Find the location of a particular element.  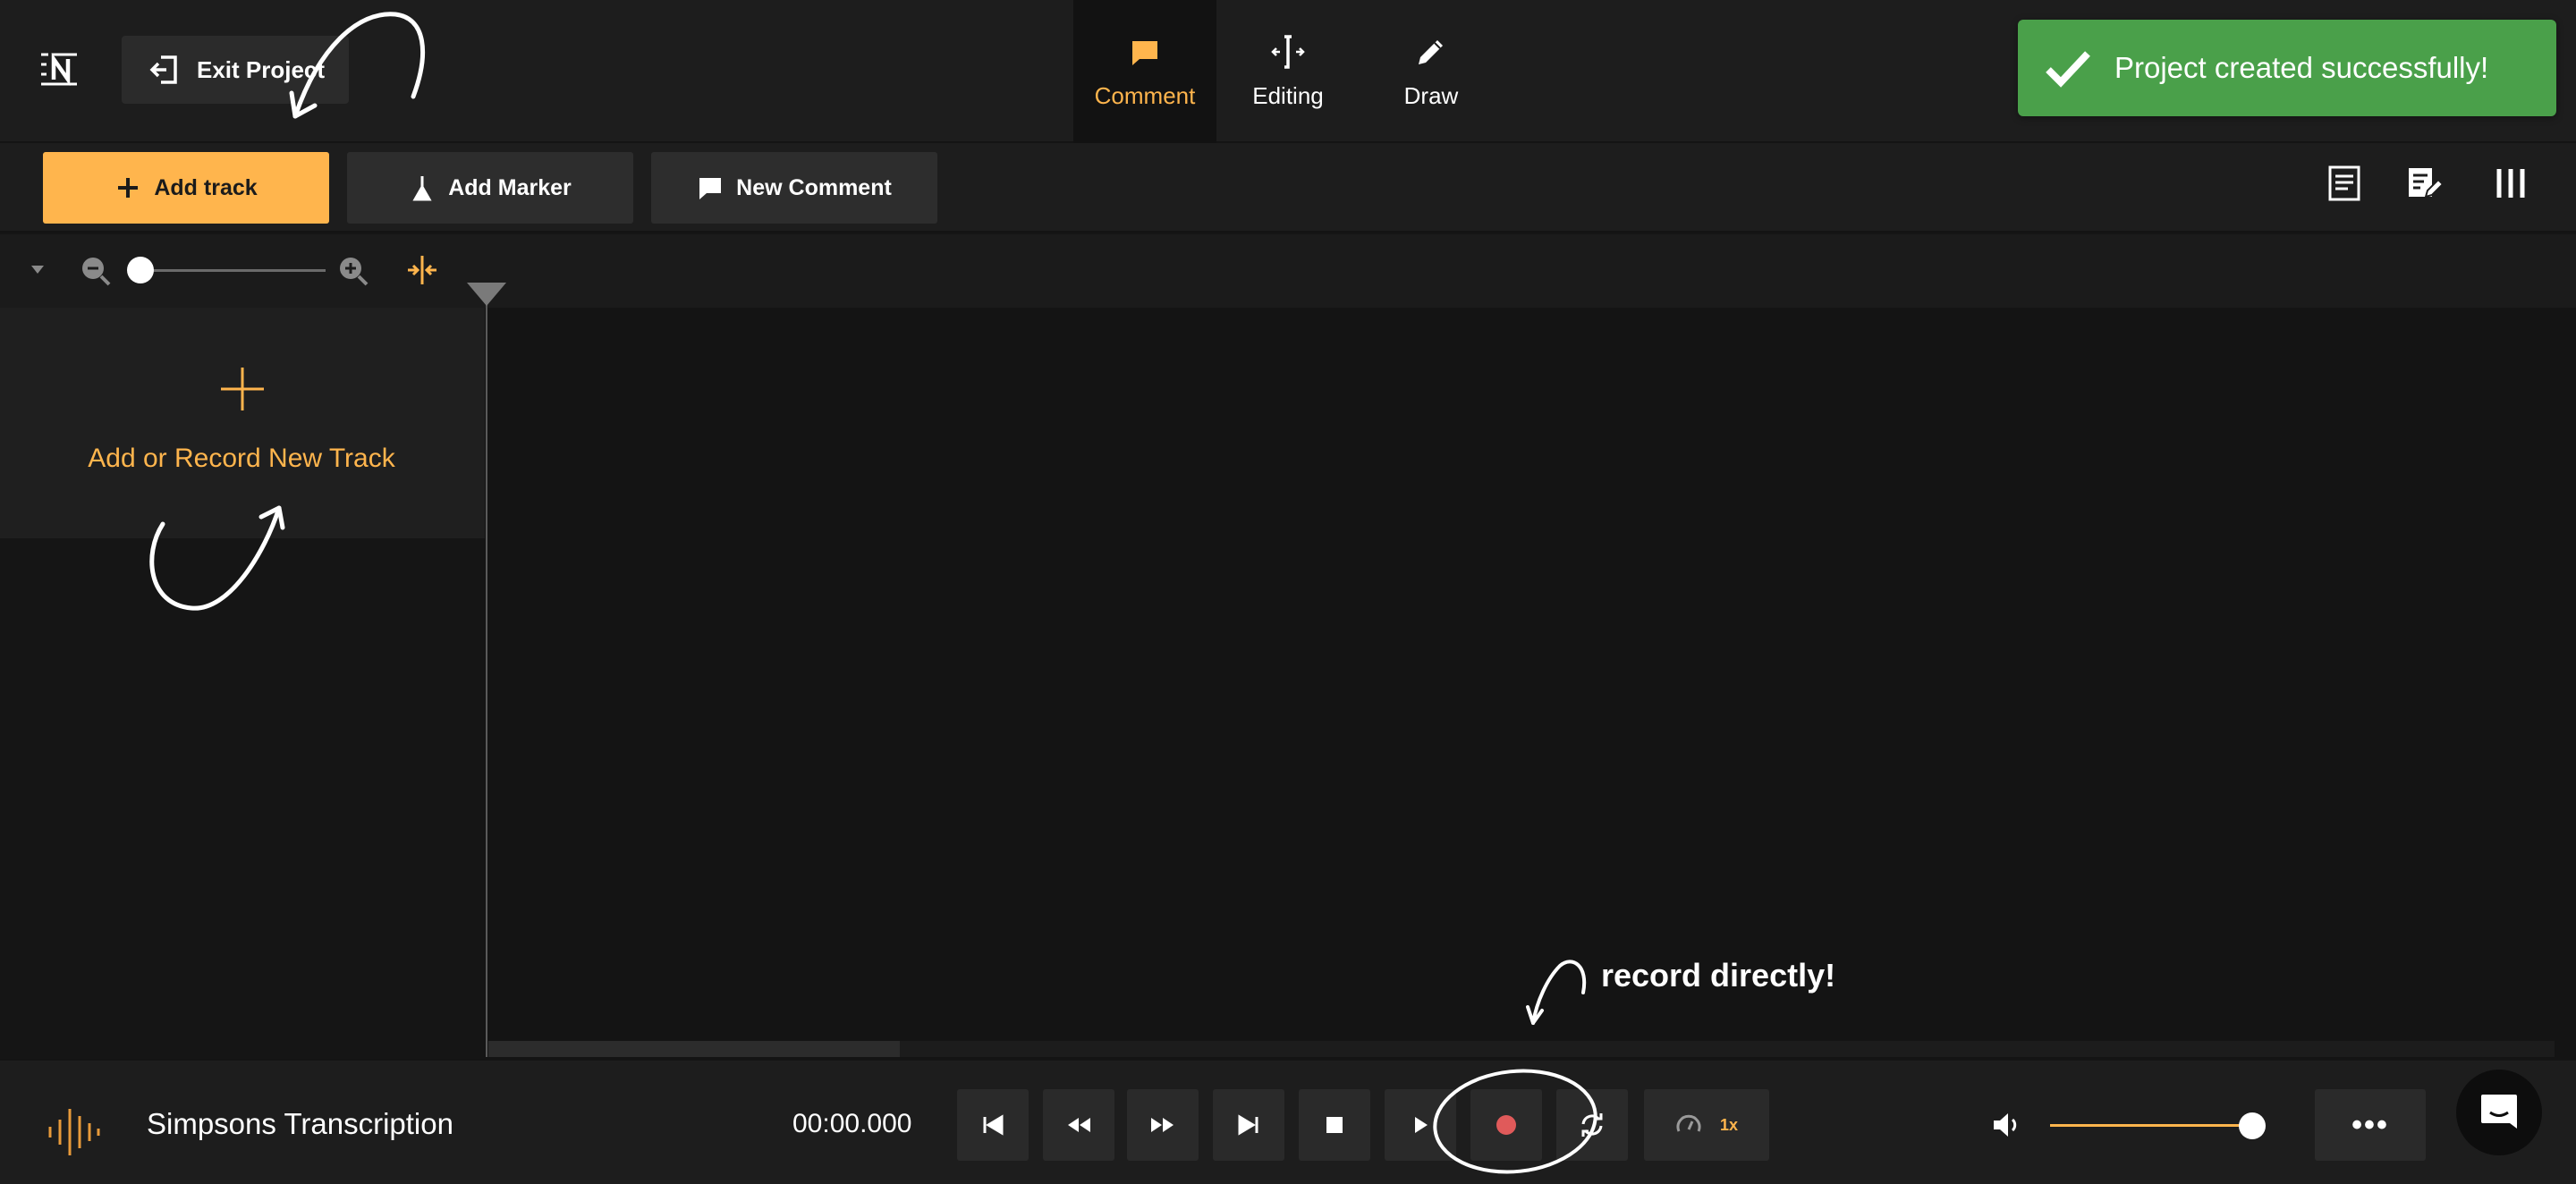

tab-draw: Draw is located at coordinates (1431, 71).